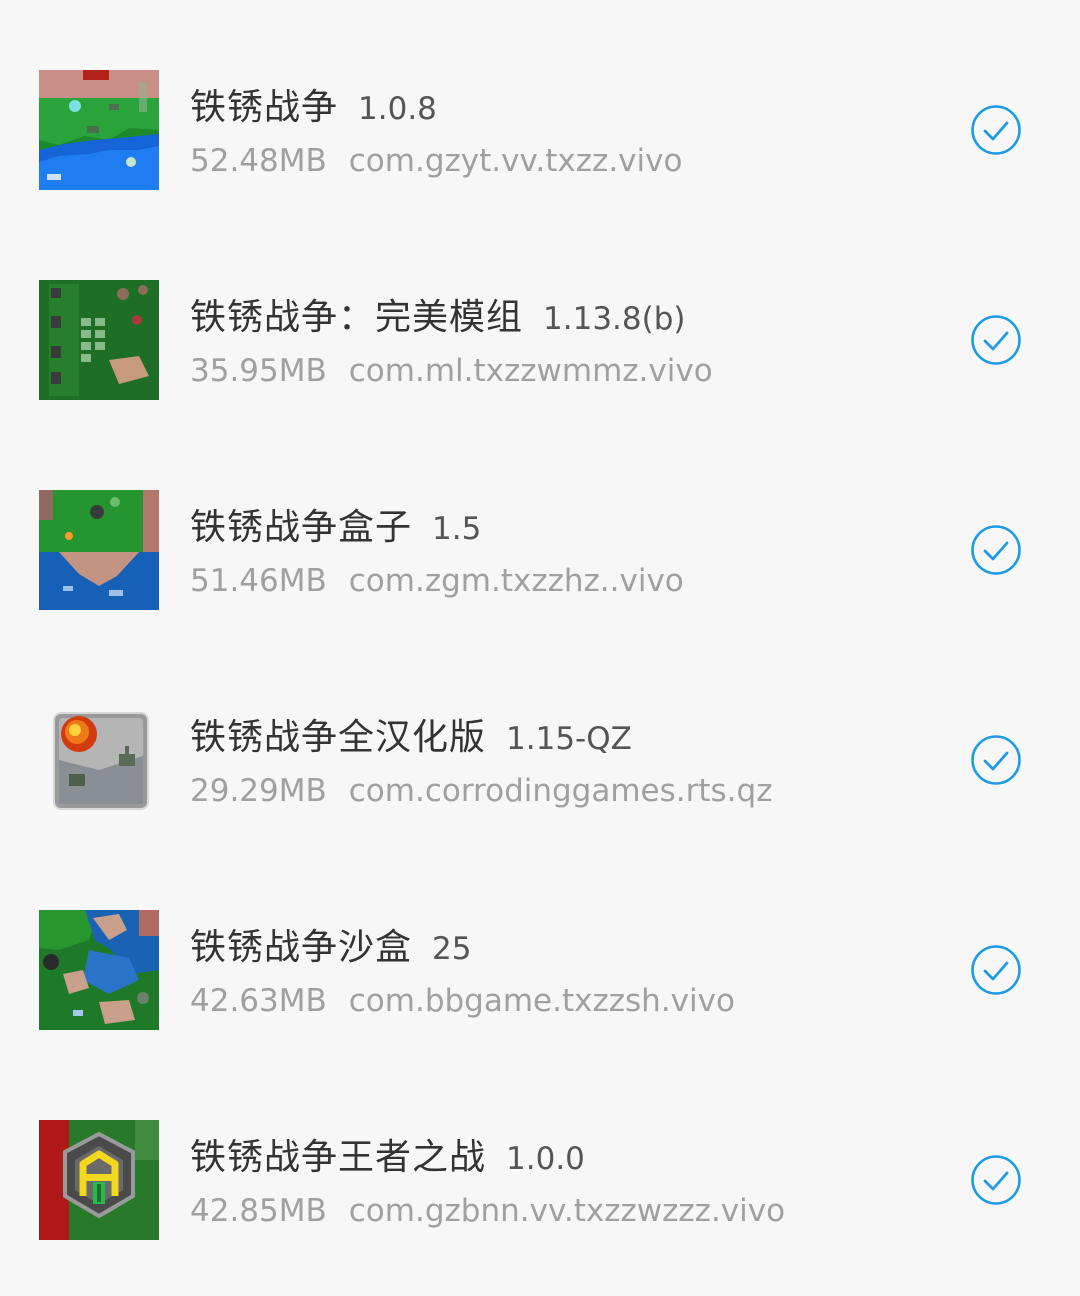  Describe the element at coordinates (357, 317) in the screenshot. I see `app-name: 铁锈战争：完美模组` at that location.